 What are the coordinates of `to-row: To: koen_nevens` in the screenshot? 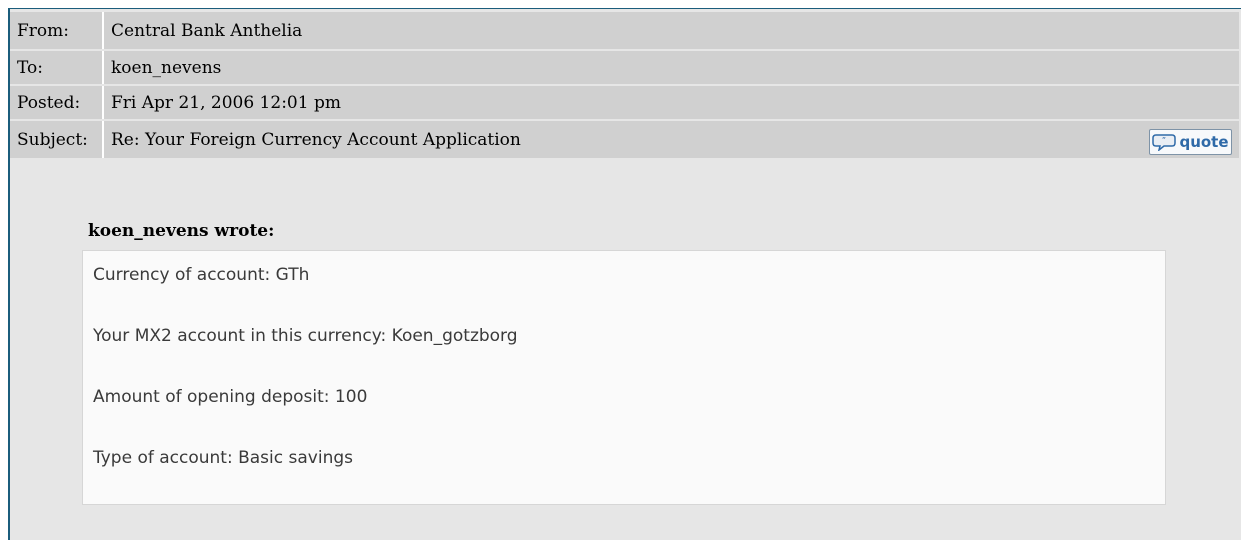 It's located at (624, 67).